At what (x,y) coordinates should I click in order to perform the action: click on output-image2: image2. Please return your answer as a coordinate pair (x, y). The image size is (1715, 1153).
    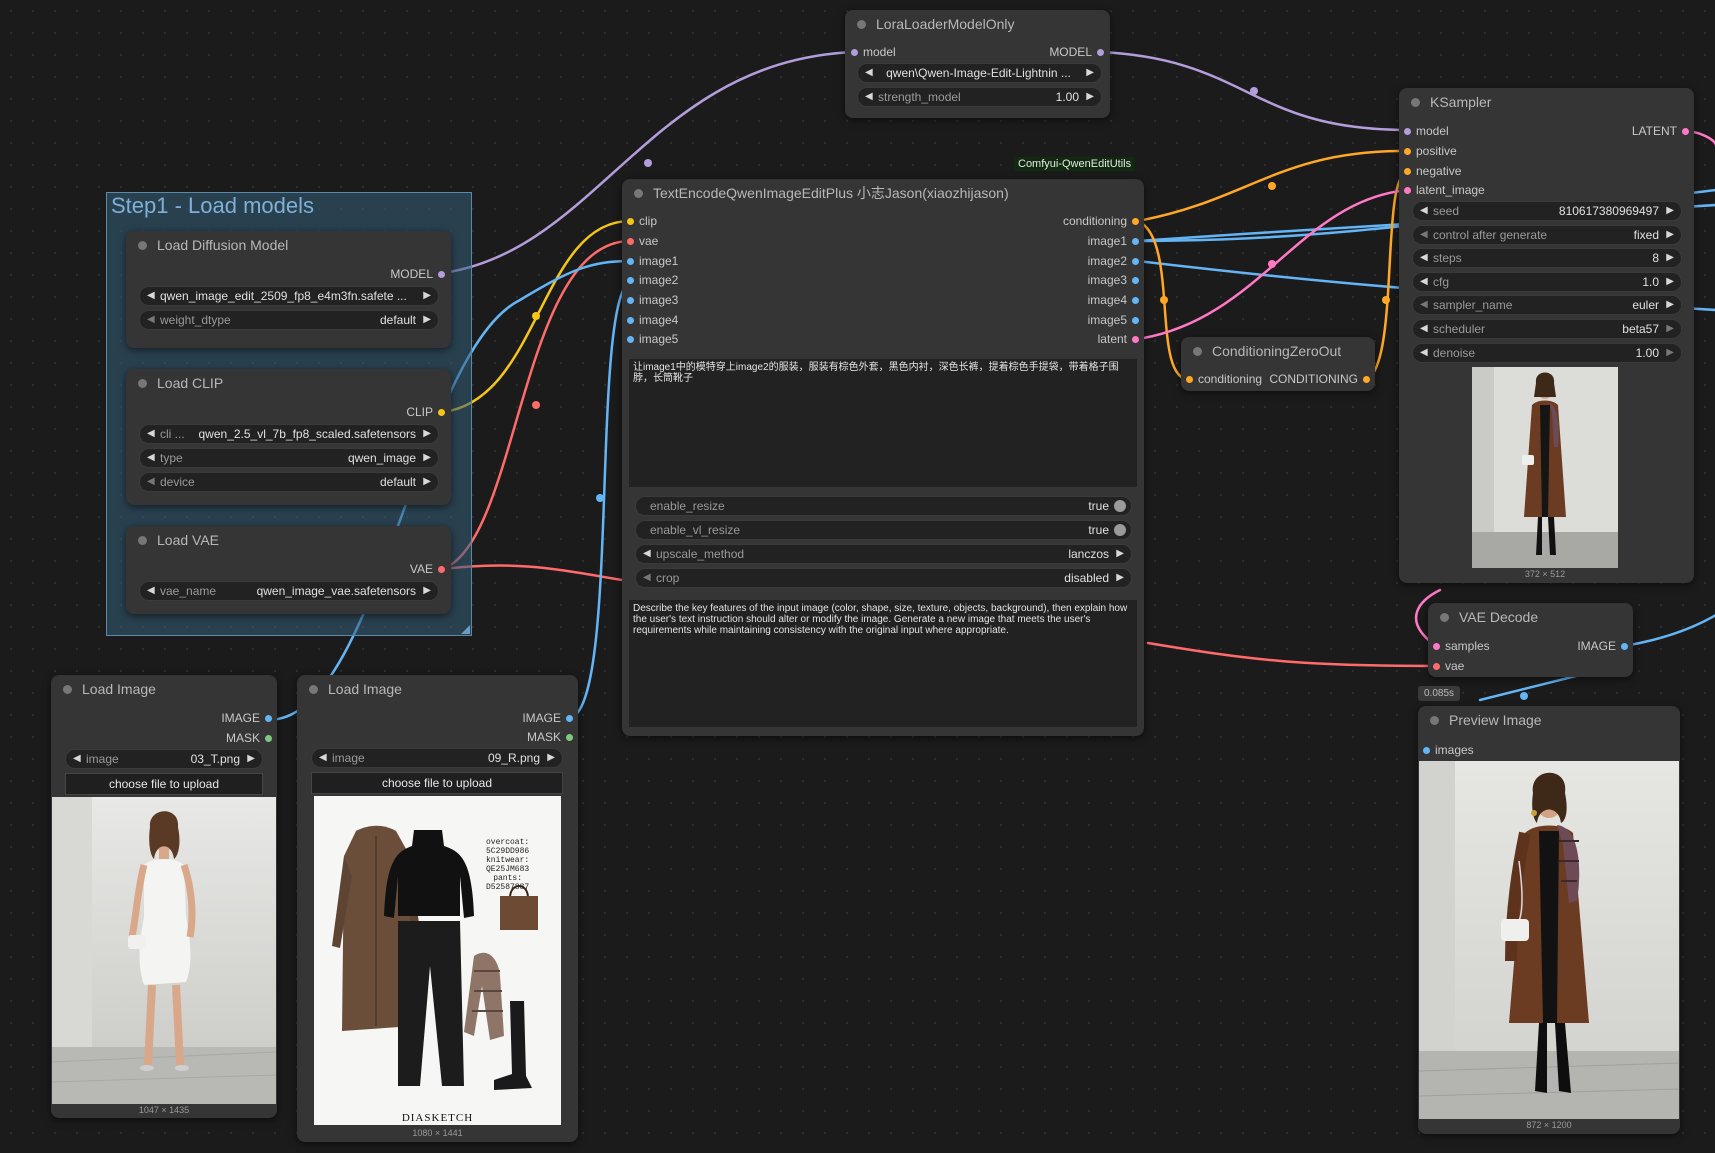
    Looking at the image, I should click on (1113, 261).